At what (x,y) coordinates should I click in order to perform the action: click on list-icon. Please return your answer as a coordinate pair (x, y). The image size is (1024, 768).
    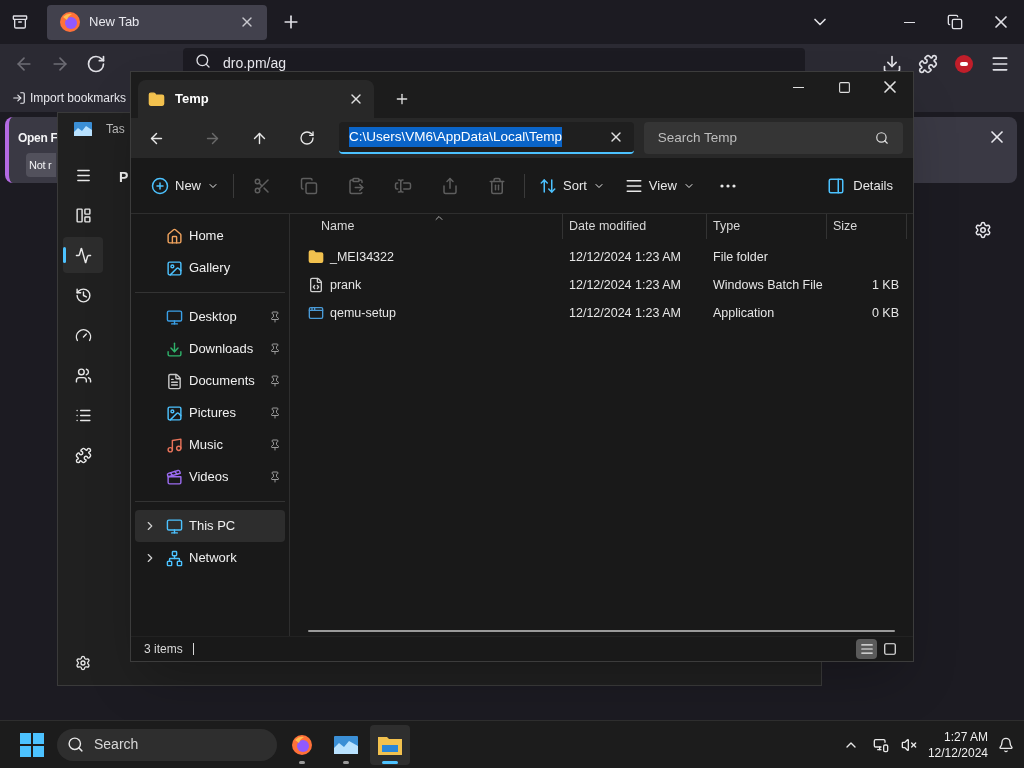
    Looking at the image, I should click on (866, 649).